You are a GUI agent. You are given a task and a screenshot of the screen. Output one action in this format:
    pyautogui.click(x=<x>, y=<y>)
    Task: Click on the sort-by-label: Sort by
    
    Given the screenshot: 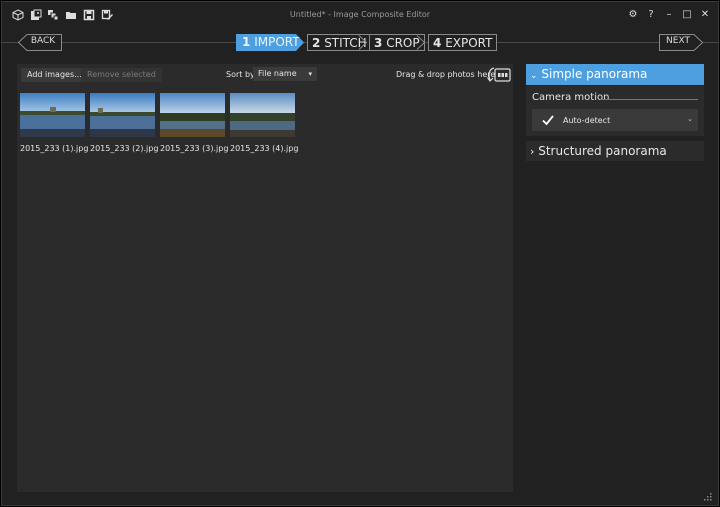 What is the action you would take?
    pyautogui.click(x=240, y=74)
    